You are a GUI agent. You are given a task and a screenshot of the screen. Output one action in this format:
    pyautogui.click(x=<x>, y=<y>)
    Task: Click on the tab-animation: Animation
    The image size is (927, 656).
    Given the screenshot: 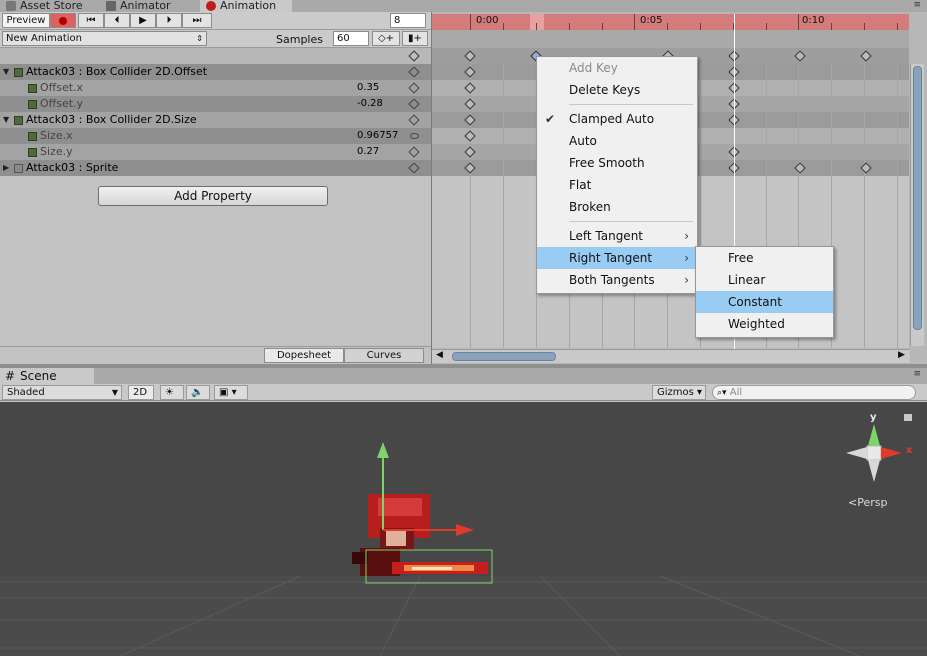 What is the action you would take?
    pyautogui.click(x=246, y=6)
    